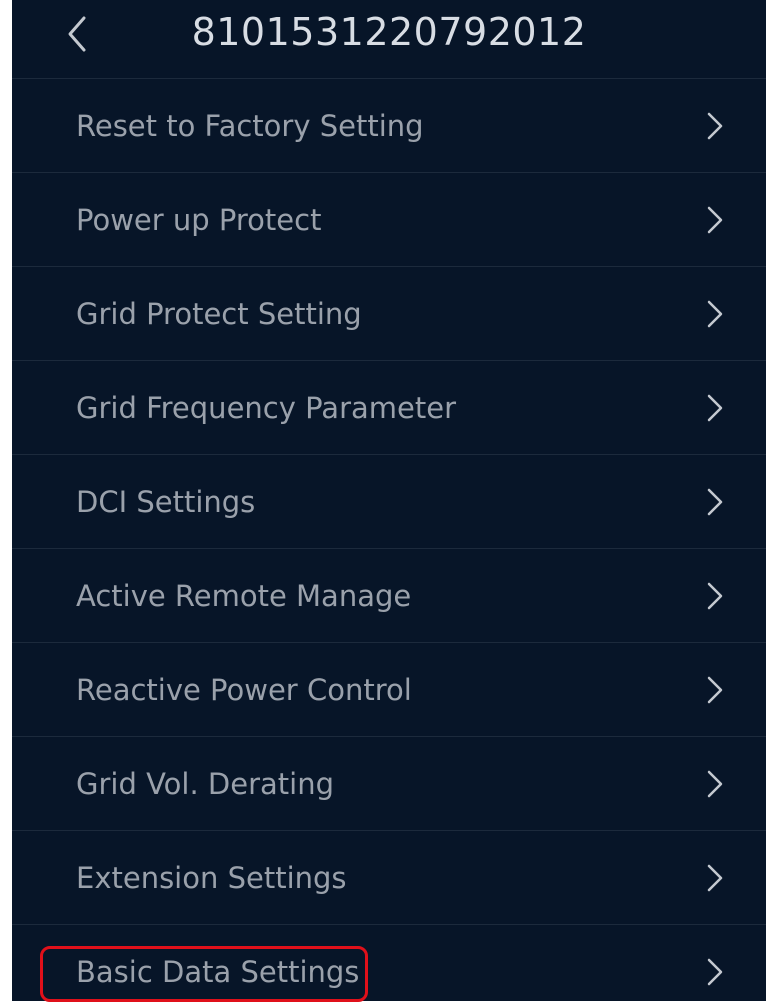 The width and height of the screenshot is (771, 1002). I want to click on menu-item-dci-settings: DCI Settings, so click(389, 502).